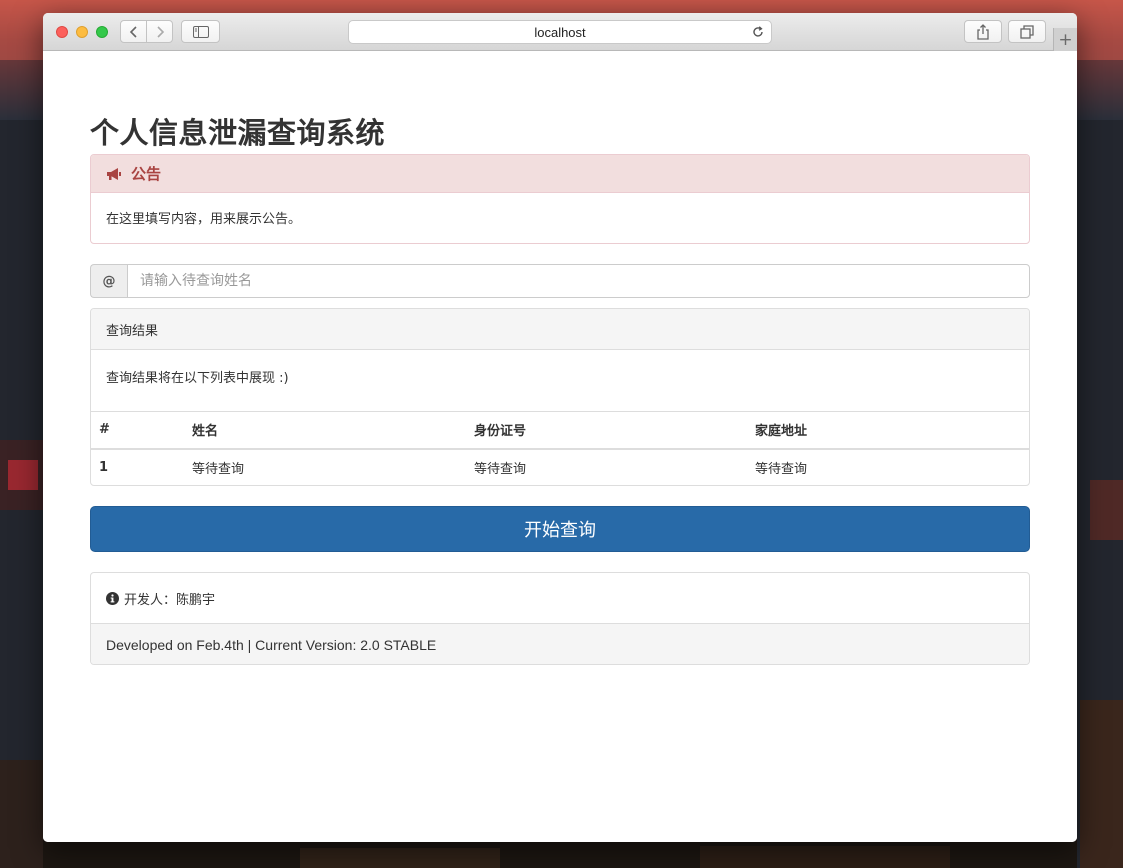  I want to click on column-header-address: 家庭地址, so click(888, 430).